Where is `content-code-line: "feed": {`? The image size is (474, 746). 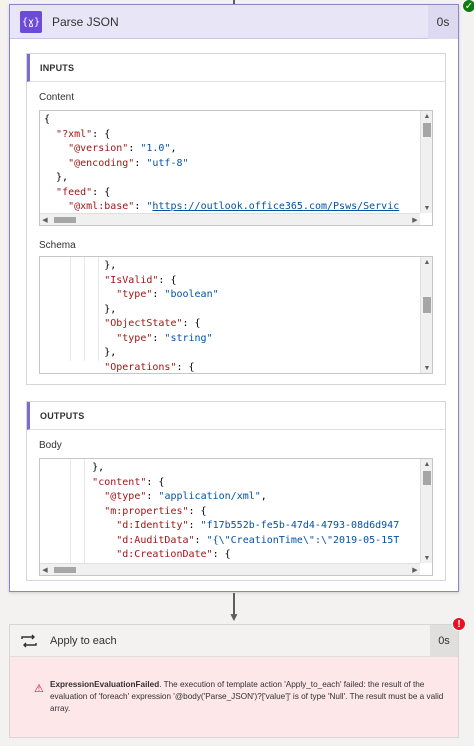
content-code-line: "feed": { is located at coordinates (83, 192).